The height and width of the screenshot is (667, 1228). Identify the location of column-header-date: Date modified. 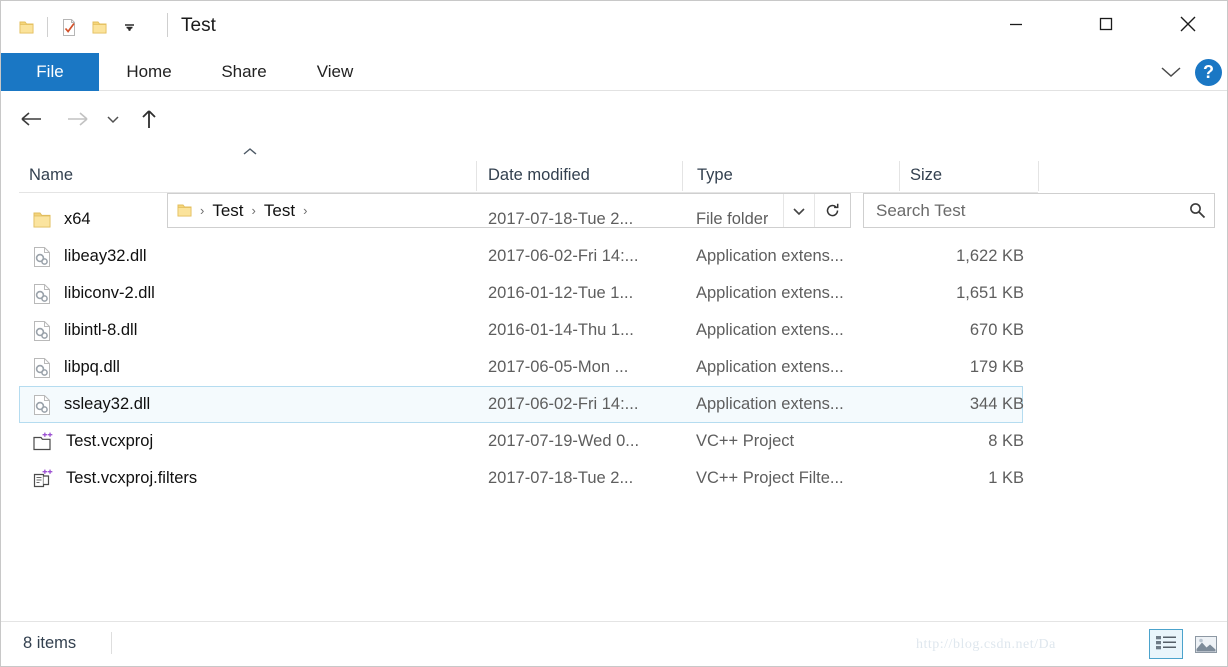
(539, 175).